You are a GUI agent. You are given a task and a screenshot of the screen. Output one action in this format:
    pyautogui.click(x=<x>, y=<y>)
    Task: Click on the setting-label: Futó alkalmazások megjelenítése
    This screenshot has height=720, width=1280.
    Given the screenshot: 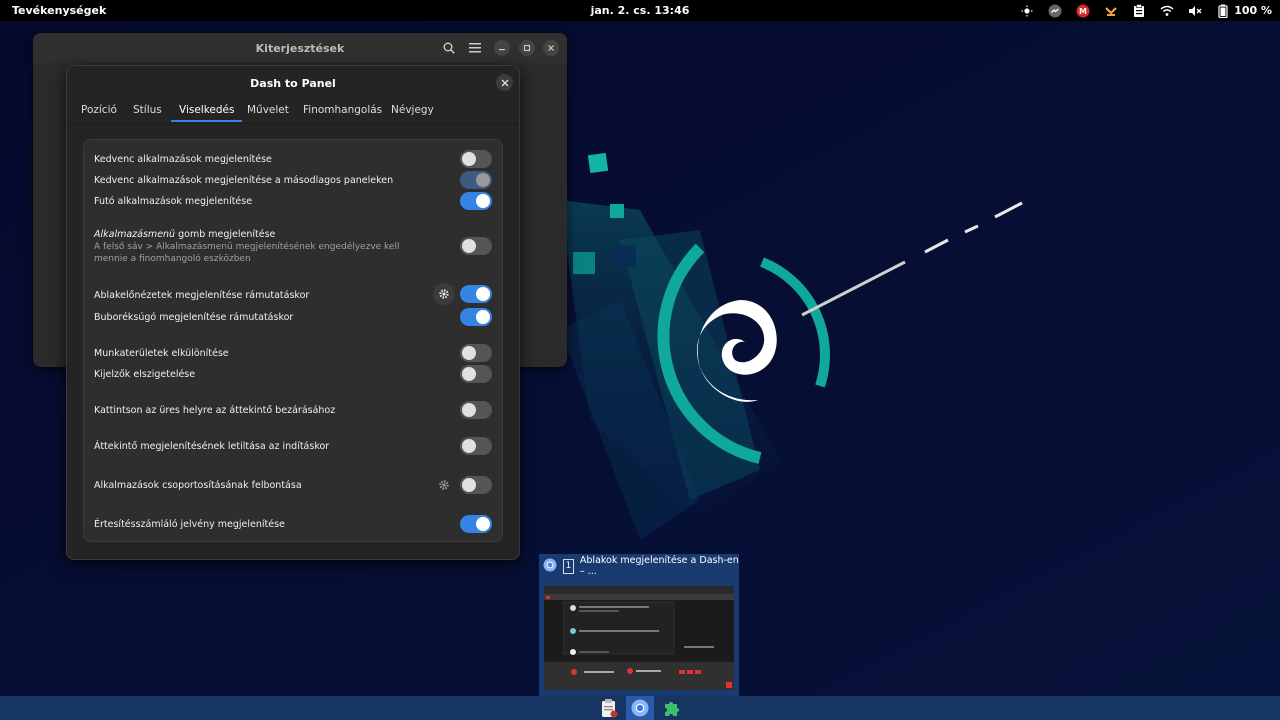 What is the action you would take?
    pyautogui.click(x=173, y=201)
    